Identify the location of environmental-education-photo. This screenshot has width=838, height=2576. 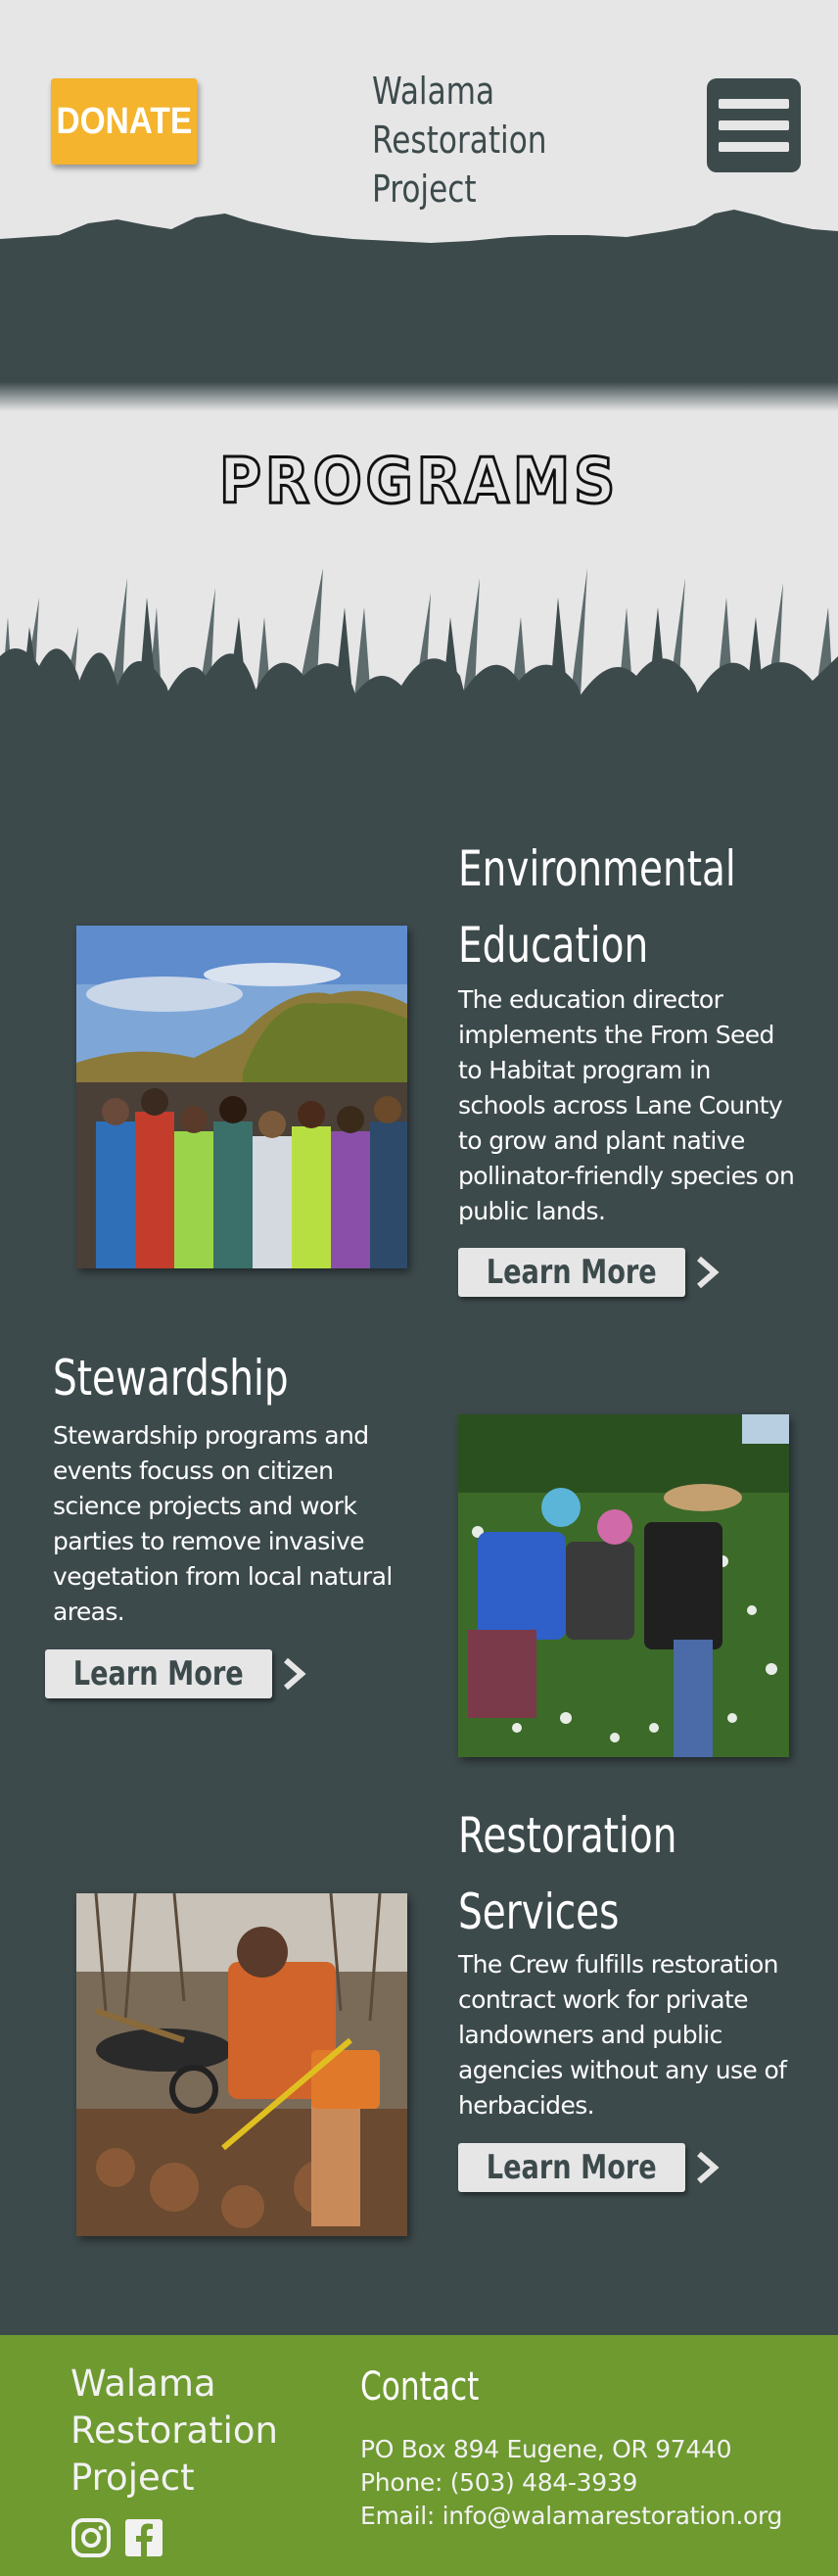
(241, 1097).